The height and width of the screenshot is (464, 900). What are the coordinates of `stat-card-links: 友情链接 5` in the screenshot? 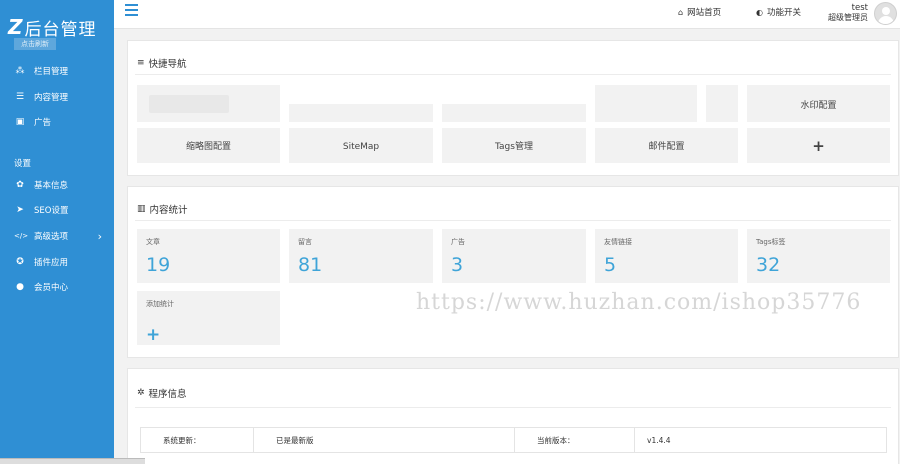 It's located at (666, 256).